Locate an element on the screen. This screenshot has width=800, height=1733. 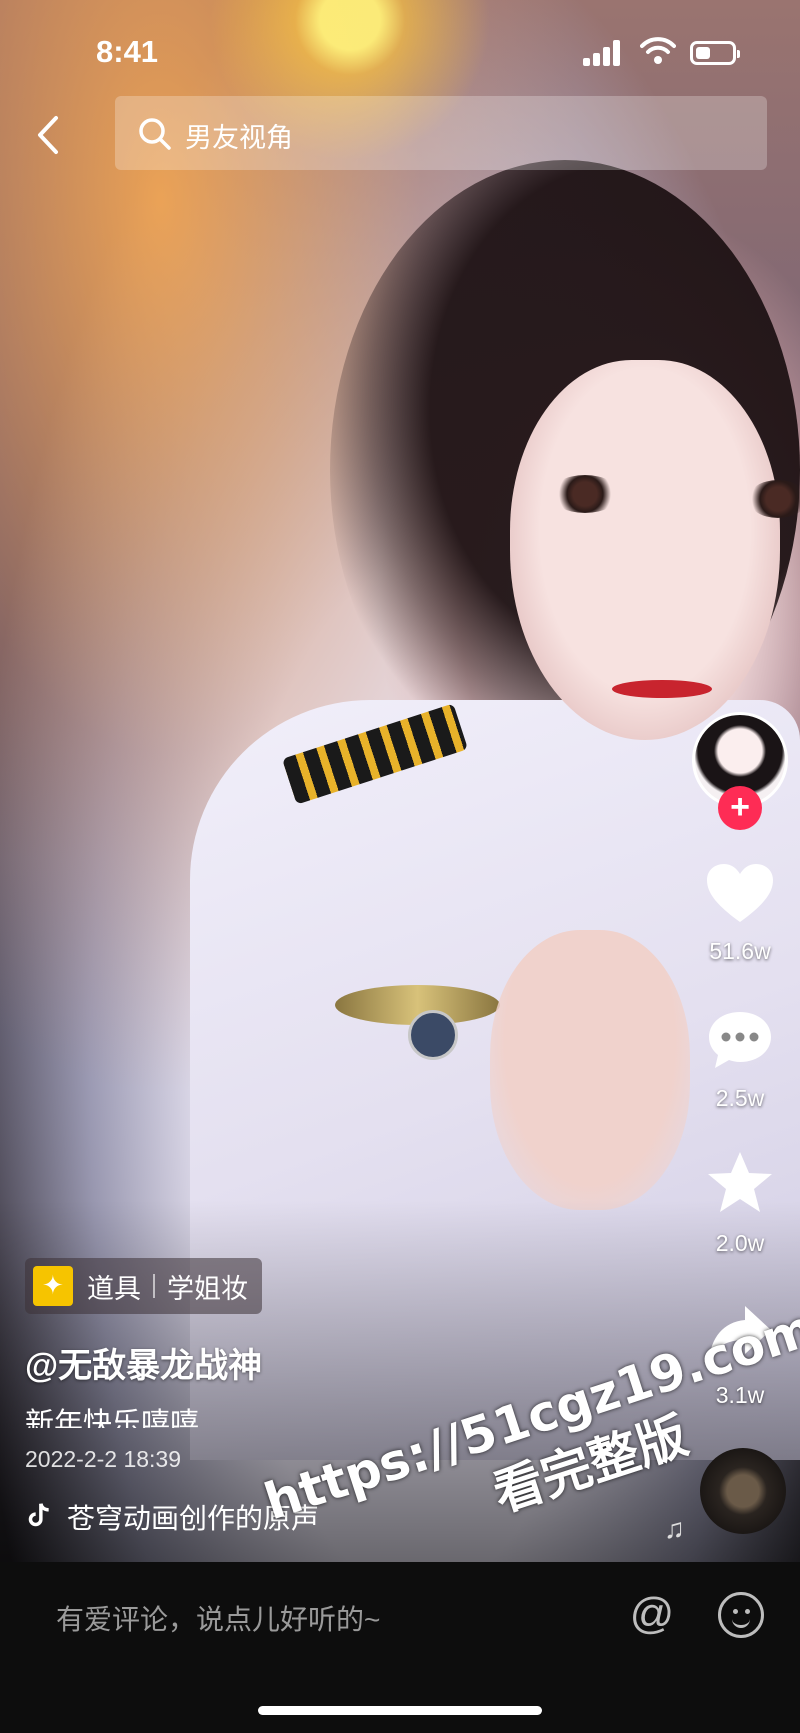
post-date: 2022-2-2 18:39 is located at coordinates (103, 1459).